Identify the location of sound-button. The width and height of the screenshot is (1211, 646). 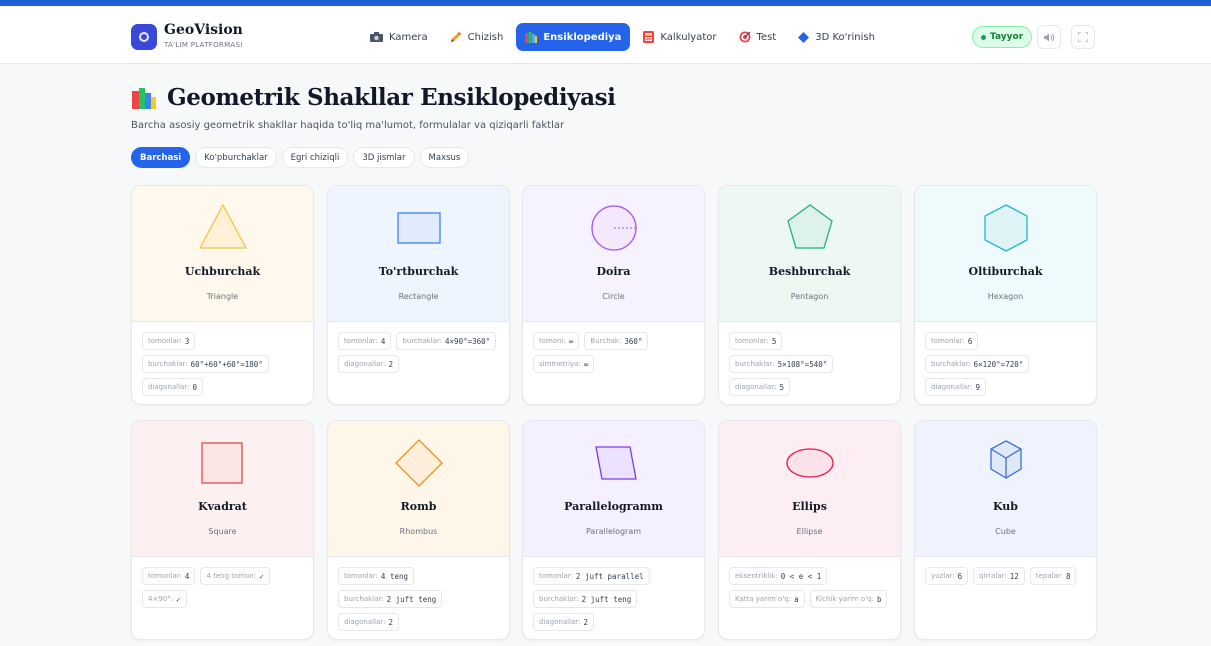
(1049, 37).